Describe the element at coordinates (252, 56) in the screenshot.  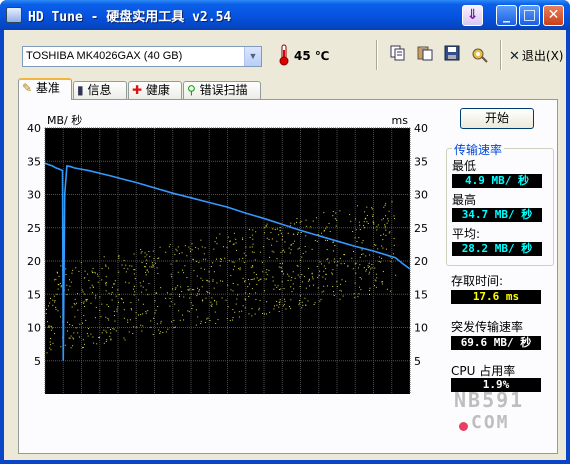
I see `chevron-down-icon: ▼` at that location.